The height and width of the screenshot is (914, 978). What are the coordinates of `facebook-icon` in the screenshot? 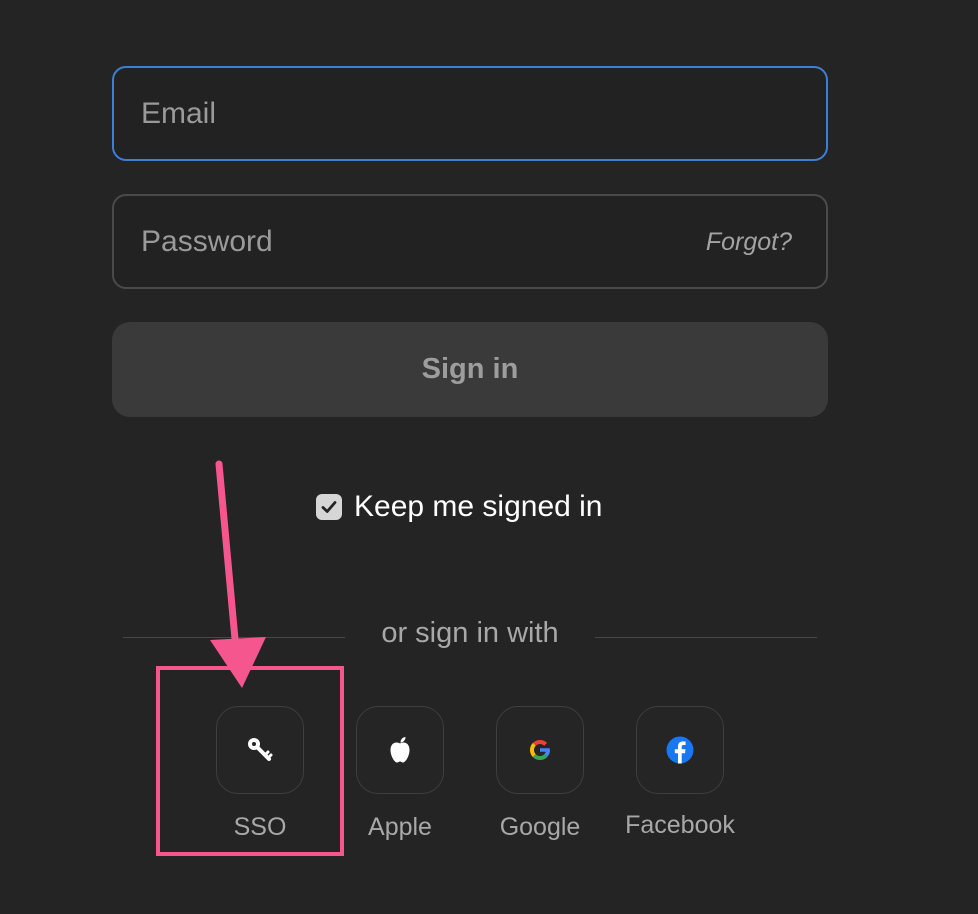 It's located at (680, 750).